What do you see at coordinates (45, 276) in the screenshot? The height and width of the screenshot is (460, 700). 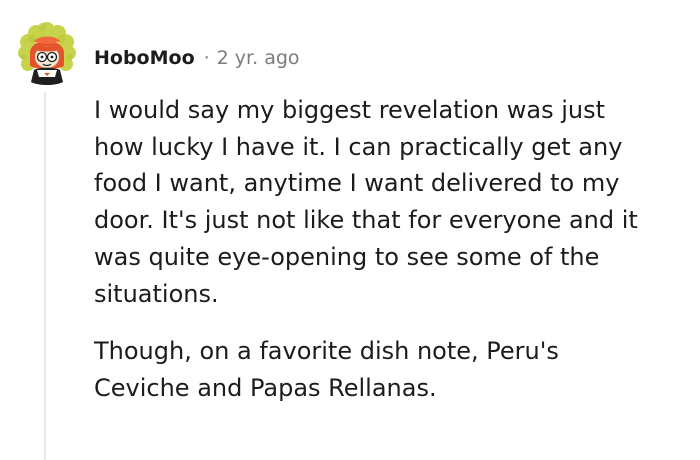 I see `thread-line` at bounding box center [45, 276].